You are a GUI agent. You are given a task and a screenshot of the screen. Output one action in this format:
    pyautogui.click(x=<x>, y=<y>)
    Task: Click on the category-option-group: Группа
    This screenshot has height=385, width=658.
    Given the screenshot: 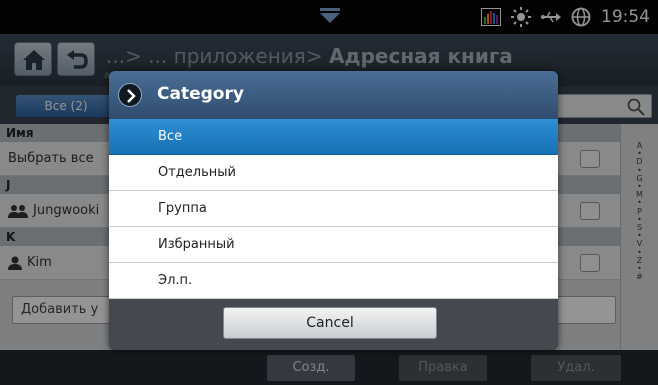 What is the action you would take?
    pyautogui.click(x=333, y=209)
    